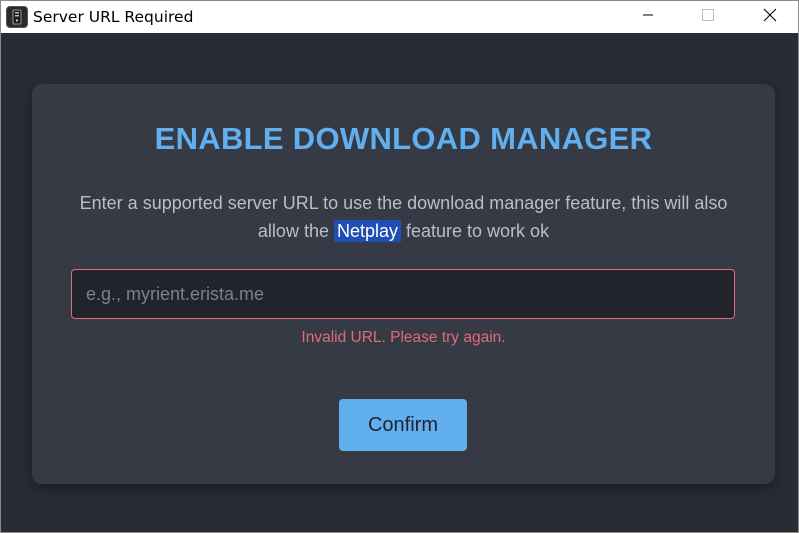  I want to click on minimize-button, so click(648, 17).